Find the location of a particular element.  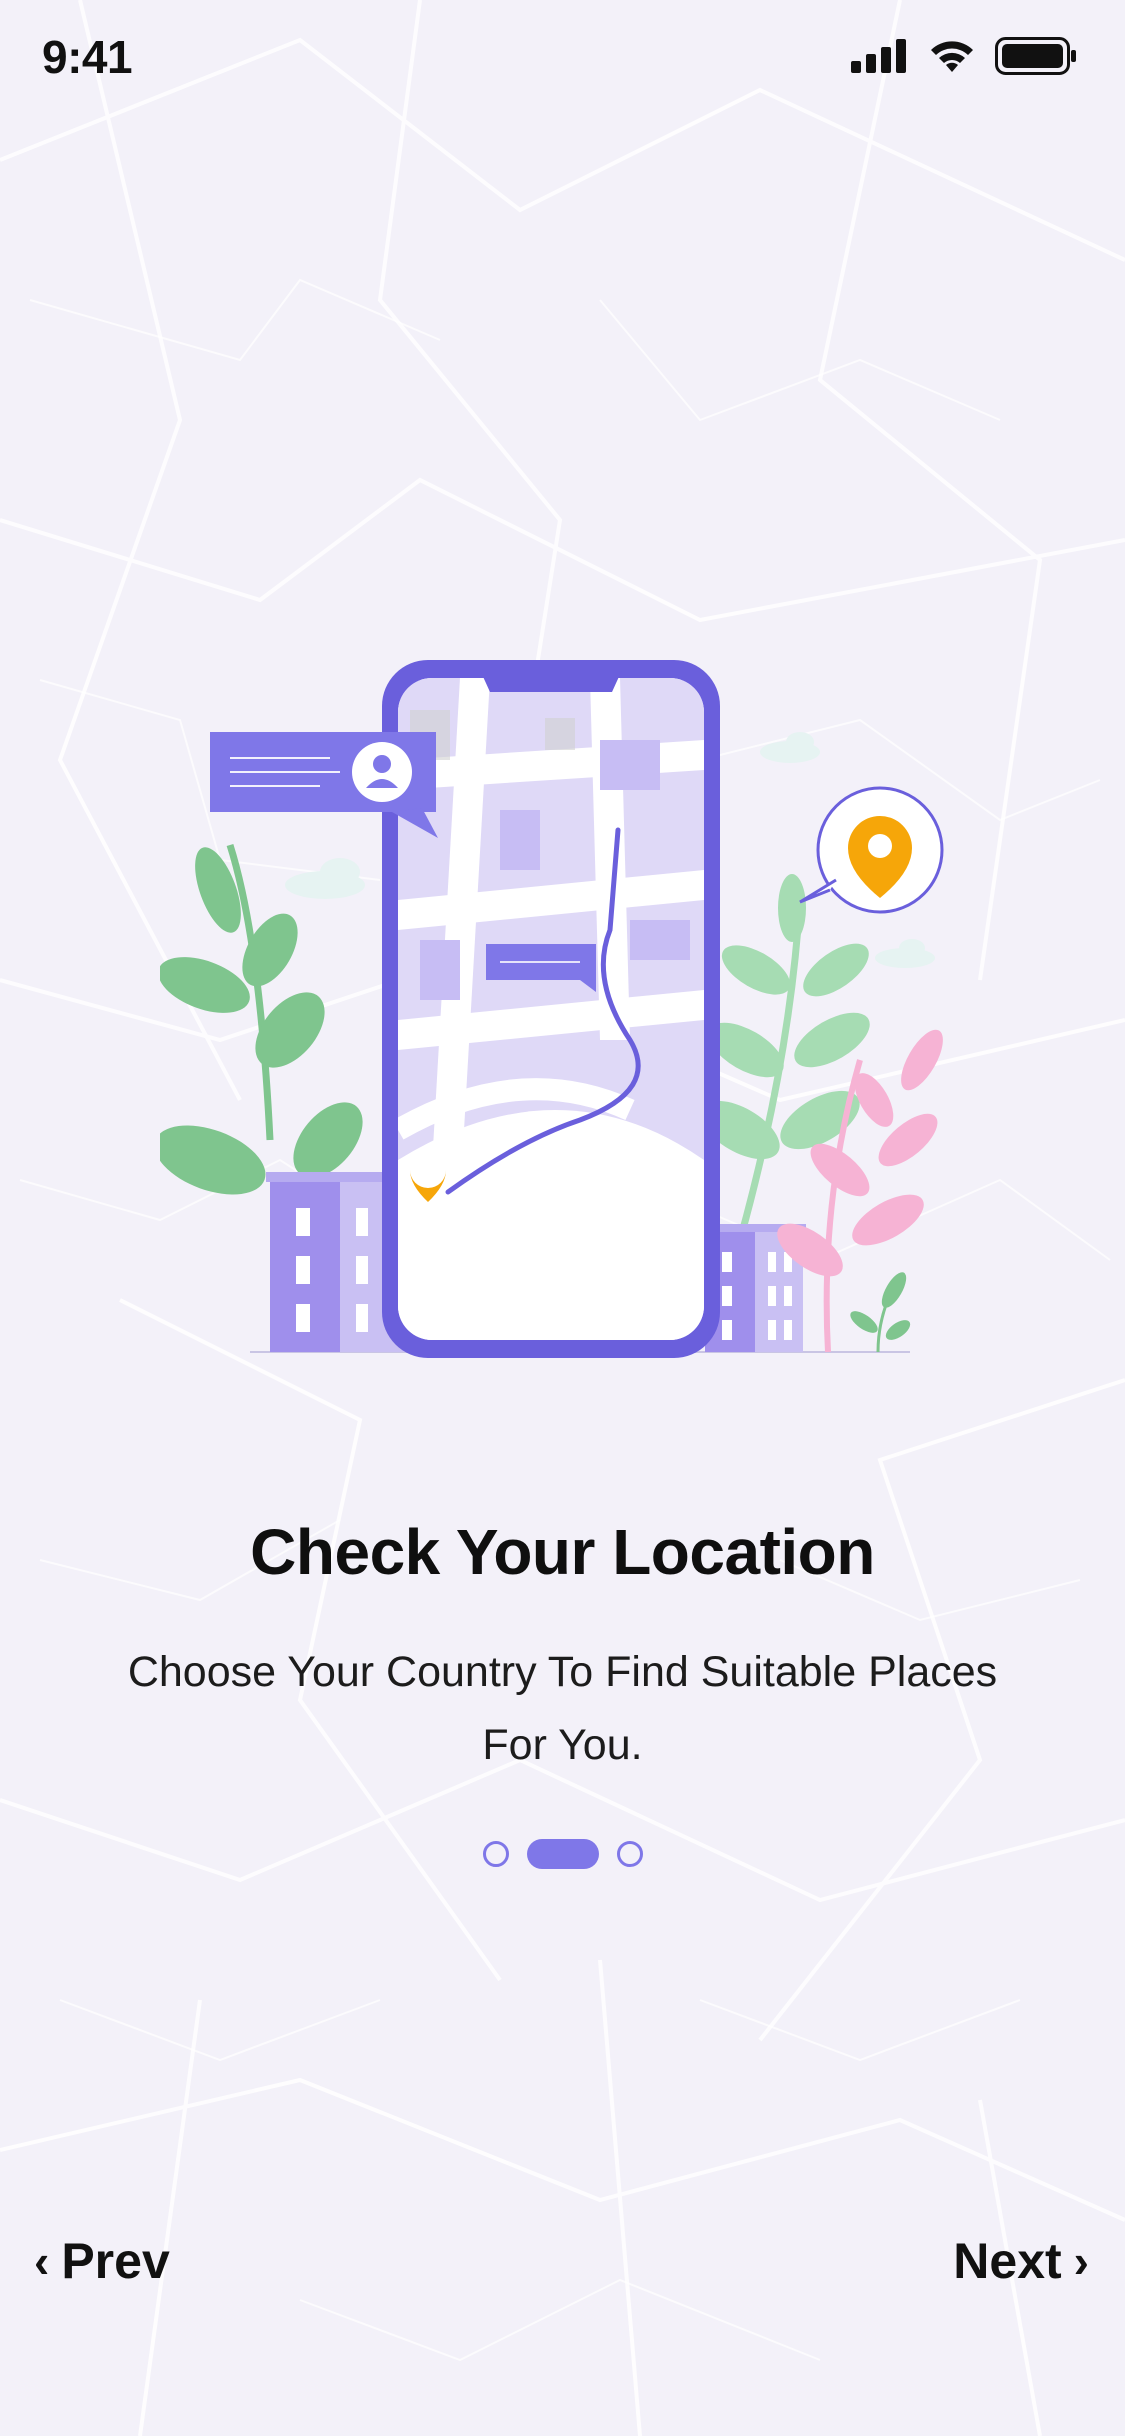

wifi-icon is located at coordinates (952, 56).